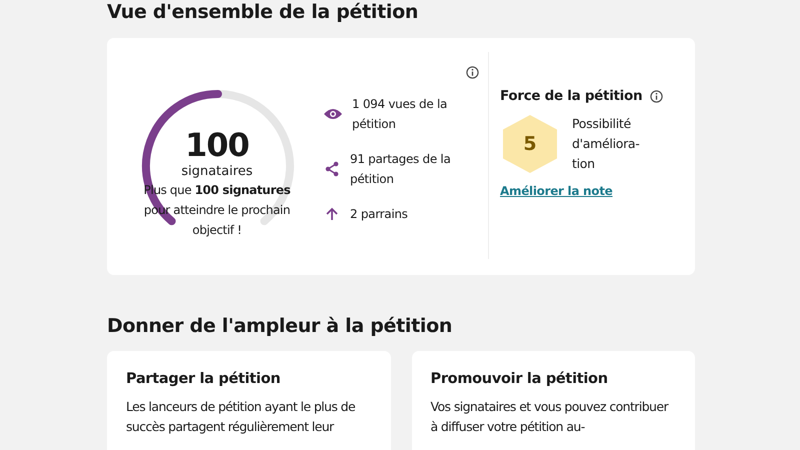 This screenshot has width=800, height=450. Describe the element at coordinates (379, 214) in the screenshot. I see `stat-text: 2 parrains` at that location.